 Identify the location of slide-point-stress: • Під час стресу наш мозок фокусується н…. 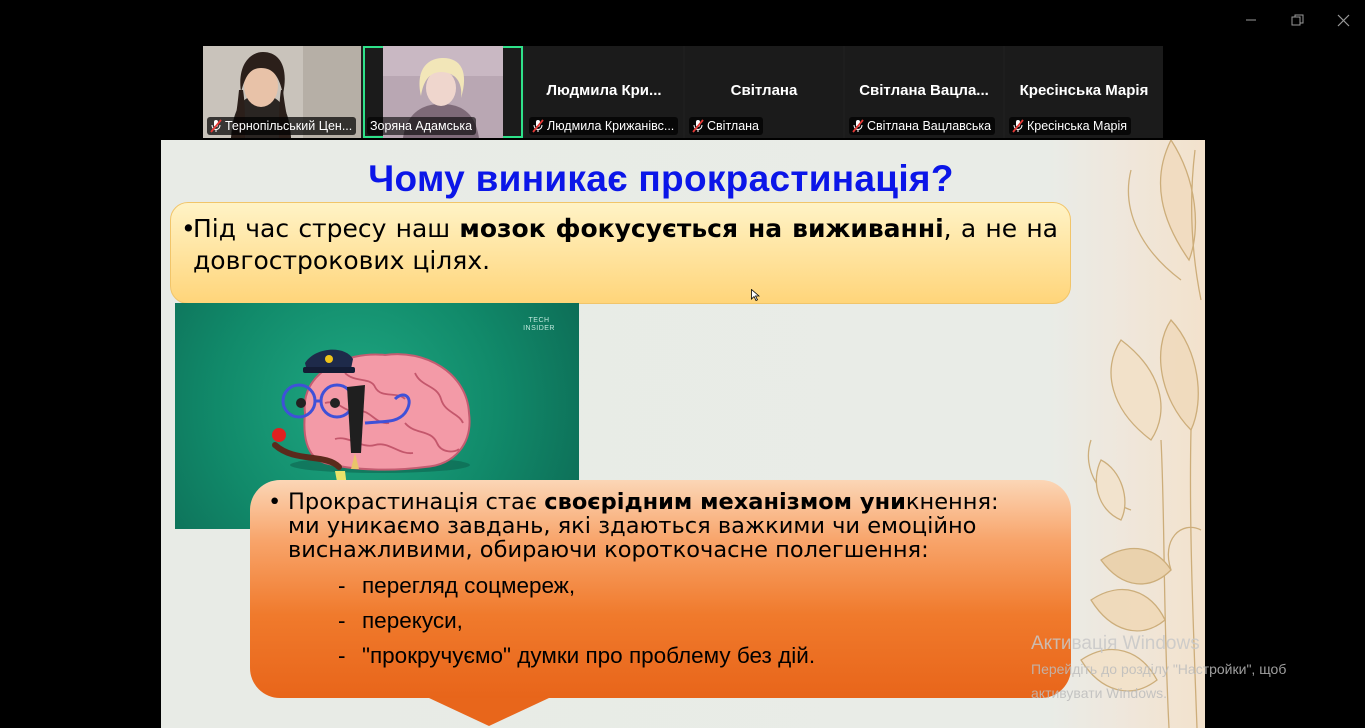
(619, 245).